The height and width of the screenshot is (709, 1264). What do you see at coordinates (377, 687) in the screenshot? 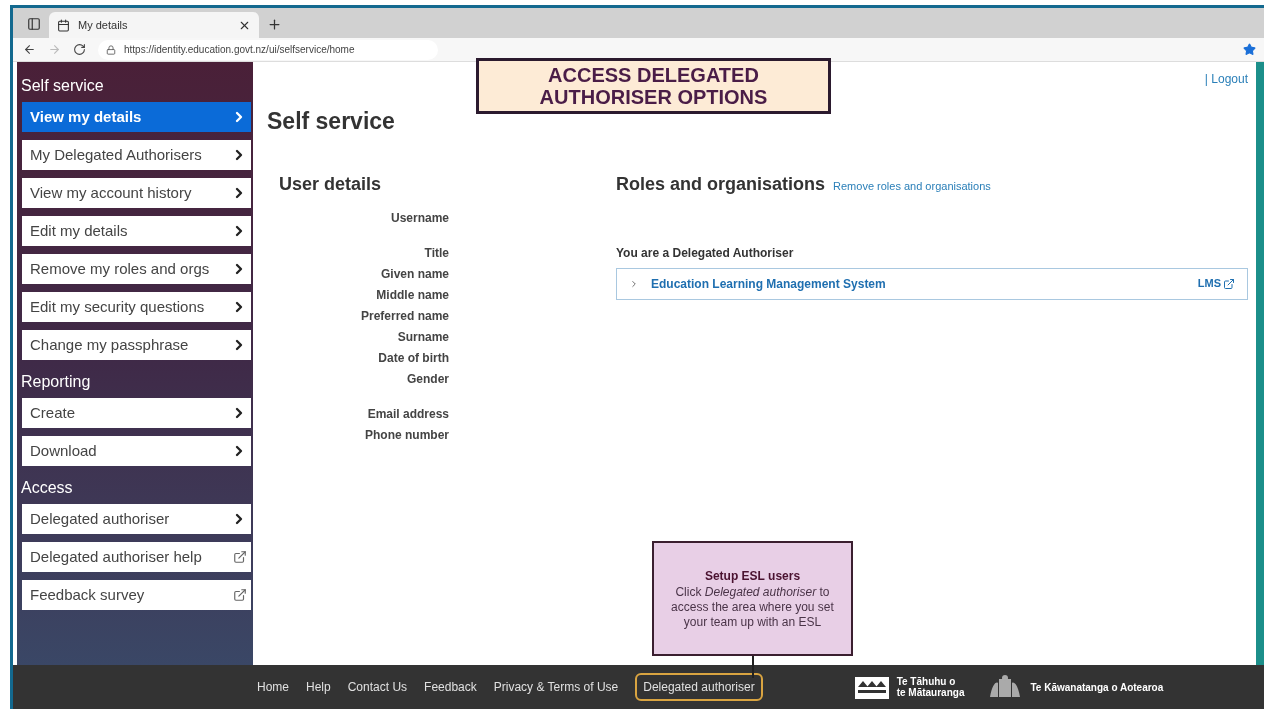
I see `footer-link: Contact Us` at bounding box center [377, 687].